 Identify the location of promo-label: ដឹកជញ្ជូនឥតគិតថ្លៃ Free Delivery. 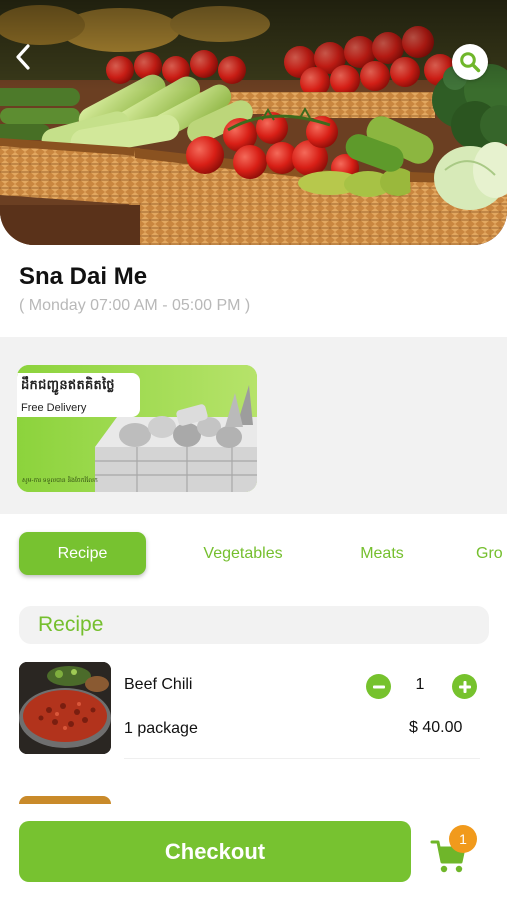
(78, 395).